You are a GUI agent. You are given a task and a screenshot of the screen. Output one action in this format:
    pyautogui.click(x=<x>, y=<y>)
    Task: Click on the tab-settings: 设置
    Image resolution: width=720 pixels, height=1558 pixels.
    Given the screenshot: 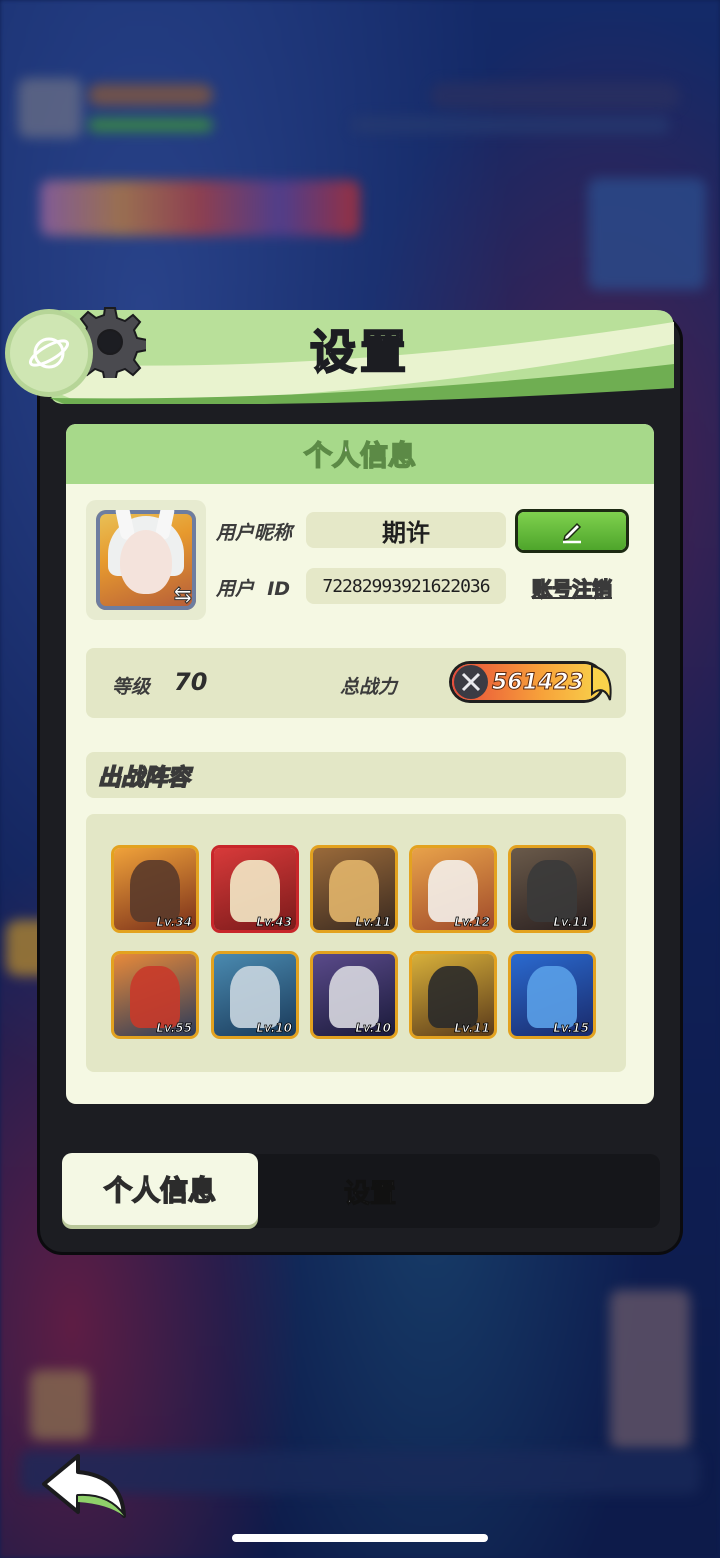 What is the action you would take?
    pyautogui.click(x=370, y=1191)
    